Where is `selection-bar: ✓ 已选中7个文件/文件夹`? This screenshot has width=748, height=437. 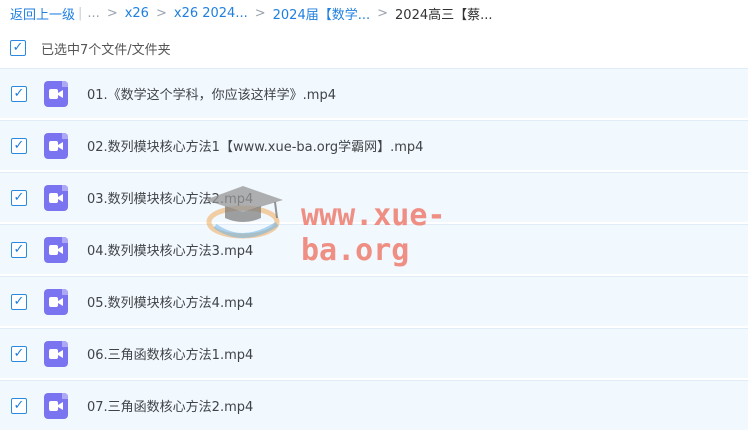 selection-bar: ✓ 已选中7个文件/文件夹 is located at coordinates (90, 48).